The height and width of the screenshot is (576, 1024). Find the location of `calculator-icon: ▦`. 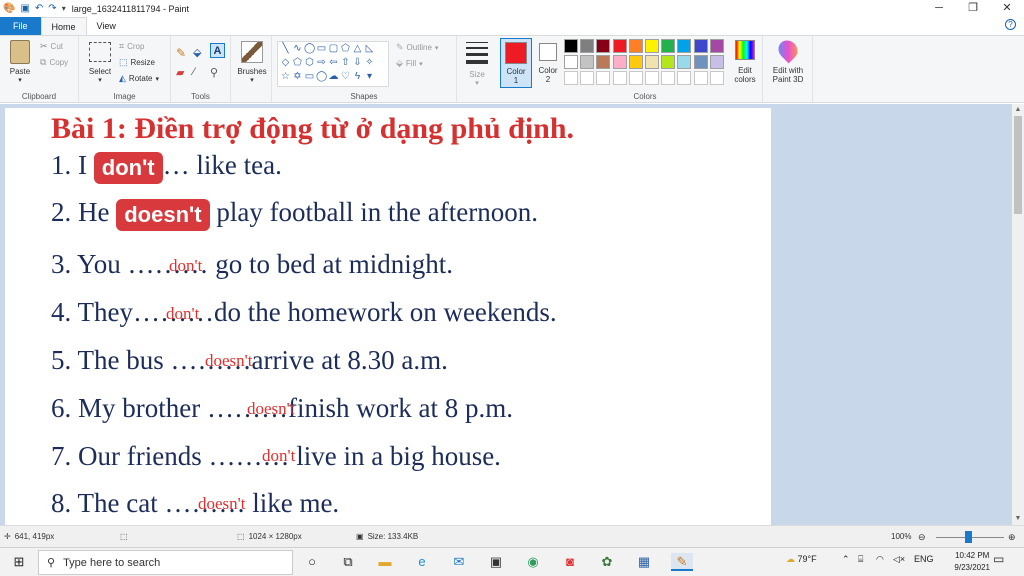

calculator-icon: ▦ is located at coordinates (644, 562).